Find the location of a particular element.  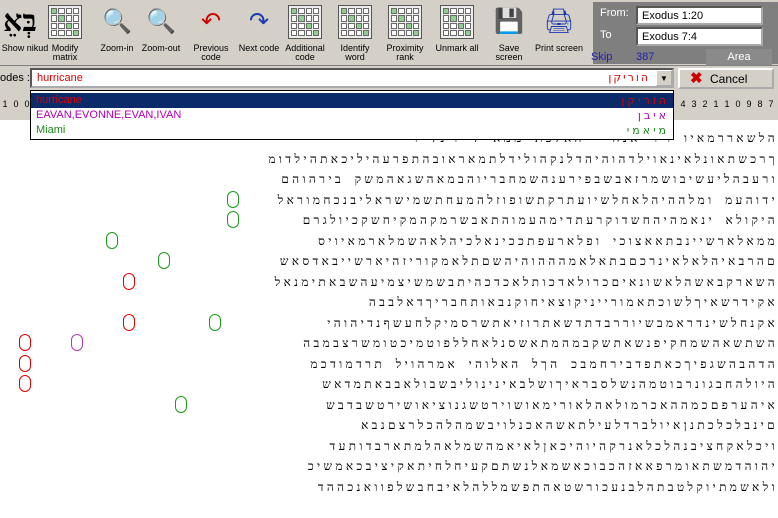

cancel-button: ✖ Cancel is located at coordinates (726, 78).